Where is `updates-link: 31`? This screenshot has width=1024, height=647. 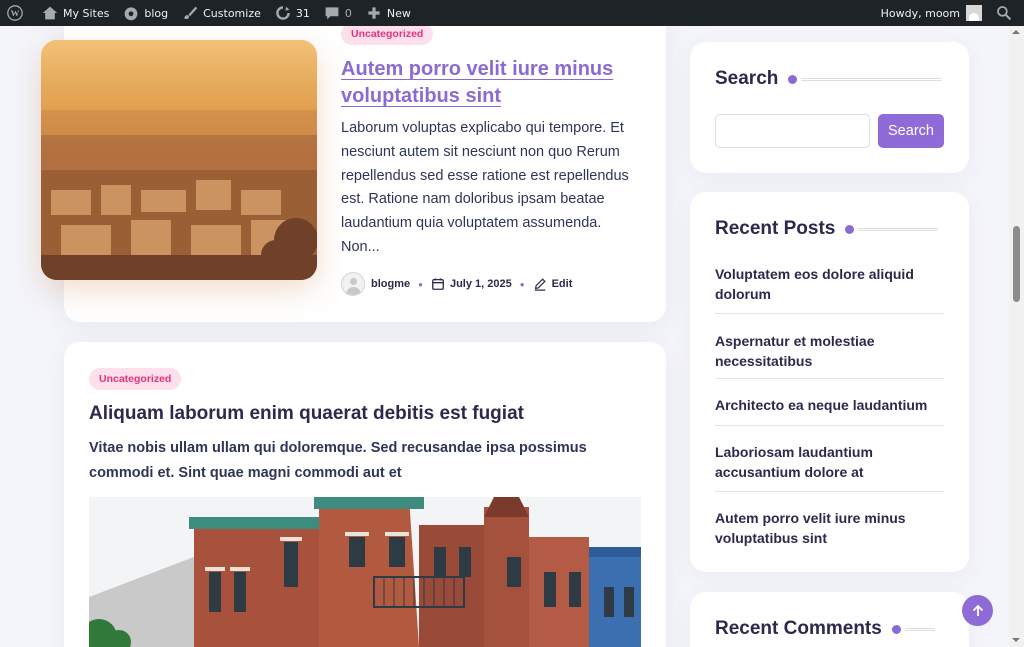
updates-link: 31 is located at coordinates (292, 13).